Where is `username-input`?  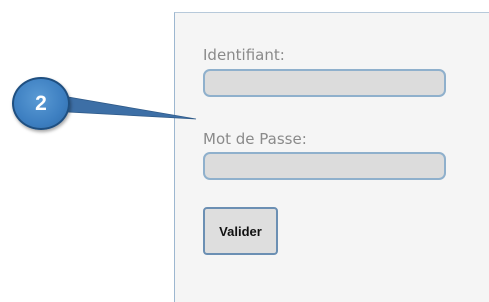 username-input is located at coordinates (324, 83).